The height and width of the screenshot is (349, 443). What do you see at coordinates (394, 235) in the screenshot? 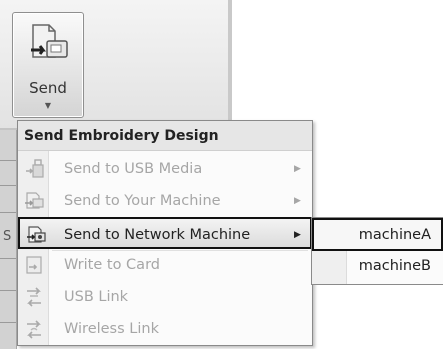
I see `submenu-item-label: machineA` at bounding box center [394, 235].